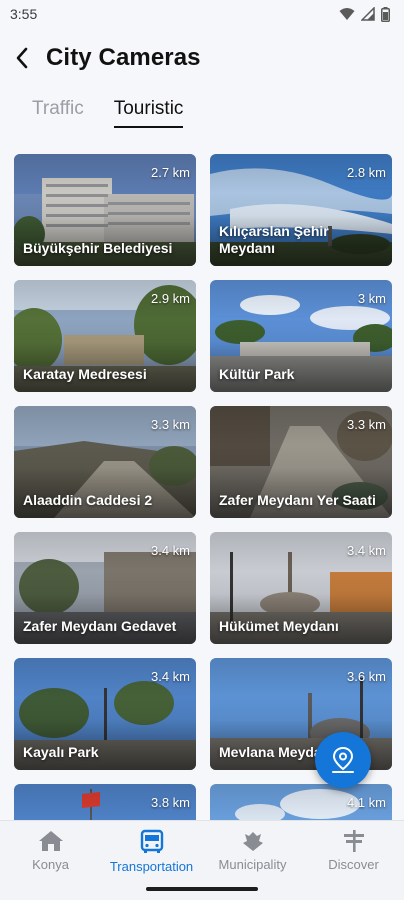 The width and height of the screenshot is (404, 900). I want to click on nav-item-discover: Discover, so click(353, 851).